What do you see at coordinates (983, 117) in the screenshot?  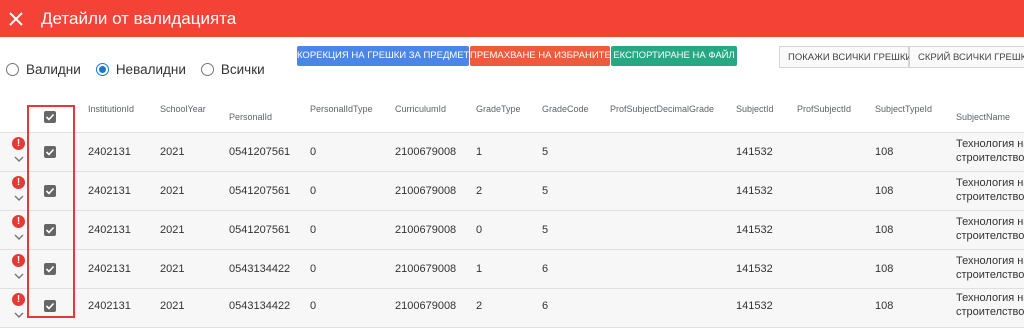 I see `column-header: SubjectName` at bounding box center [983, 117].